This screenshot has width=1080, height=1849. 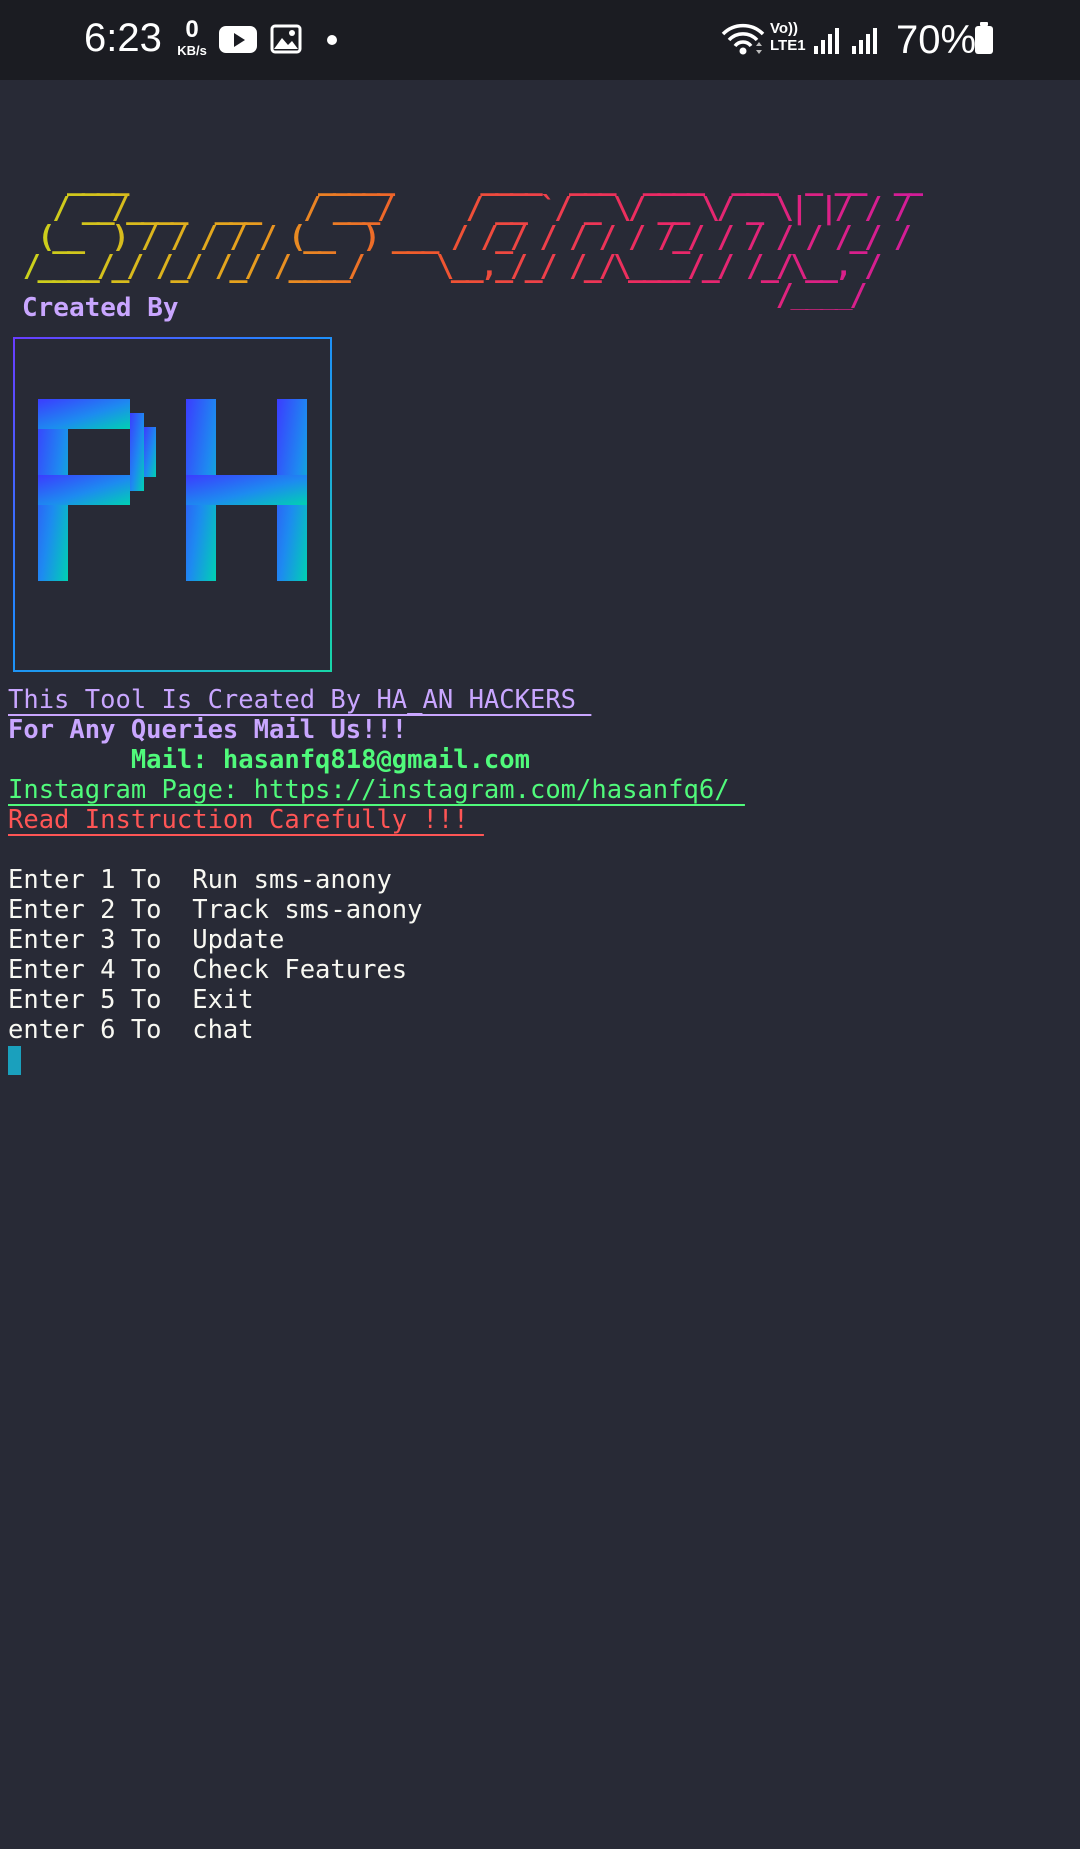 What do you see at coordinates (788, 45) in the screenshot?
I see `lte-label: LTE1` at bounding box center [788, 45].